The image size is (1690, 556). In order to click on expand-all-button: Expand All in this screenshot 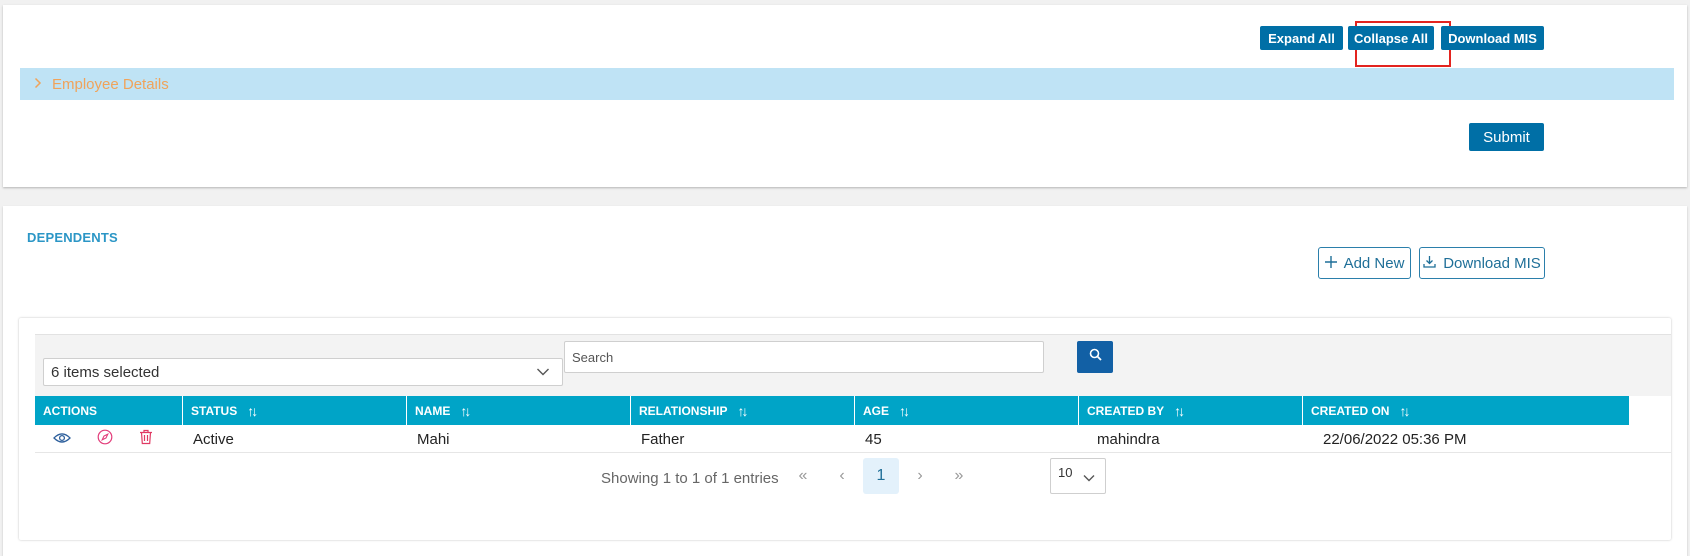, I will do `click(1301, 38)`.